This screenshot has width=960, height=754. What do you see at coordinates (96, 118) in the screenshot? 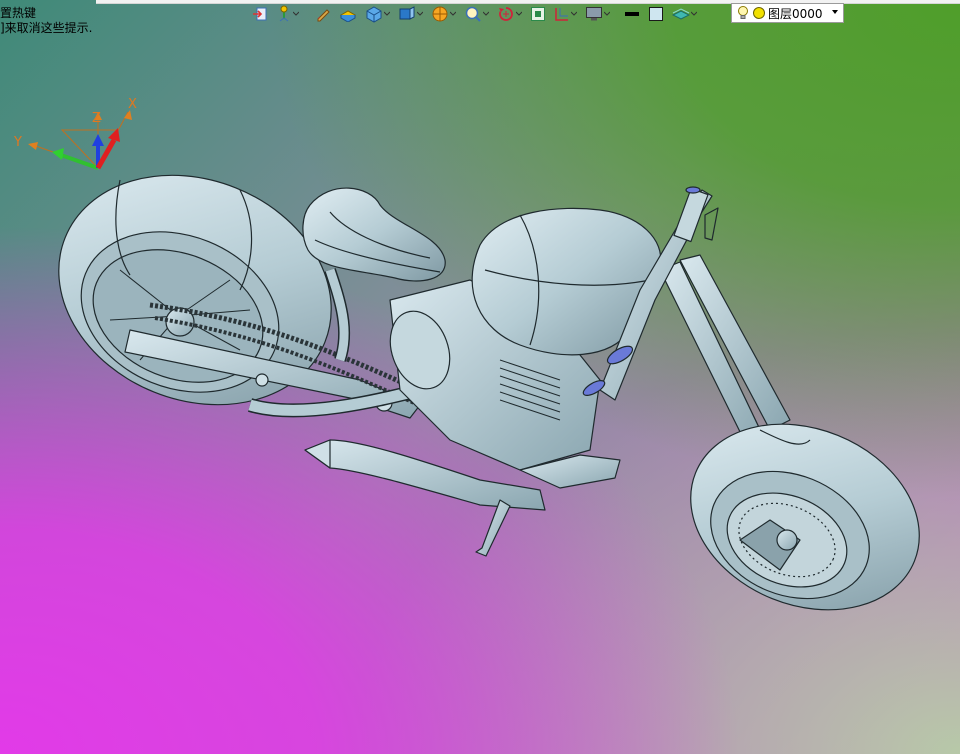
I see `axis-z-label: Z` at bounding box center [96, 118].